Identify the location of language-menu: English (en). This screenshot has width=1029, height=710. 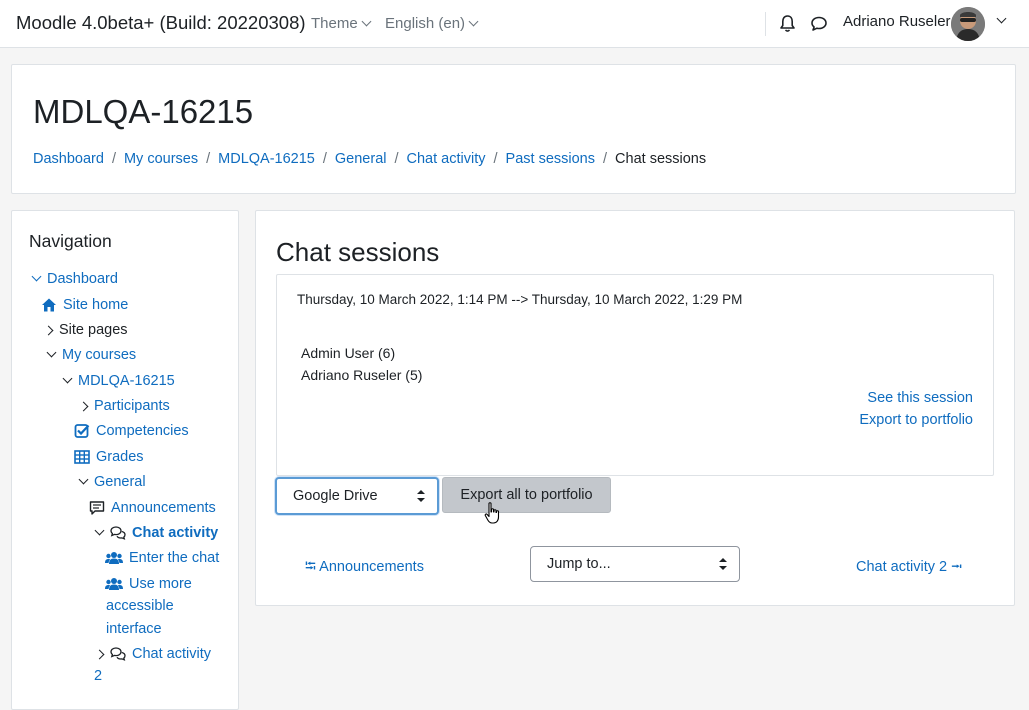
(432, 23).